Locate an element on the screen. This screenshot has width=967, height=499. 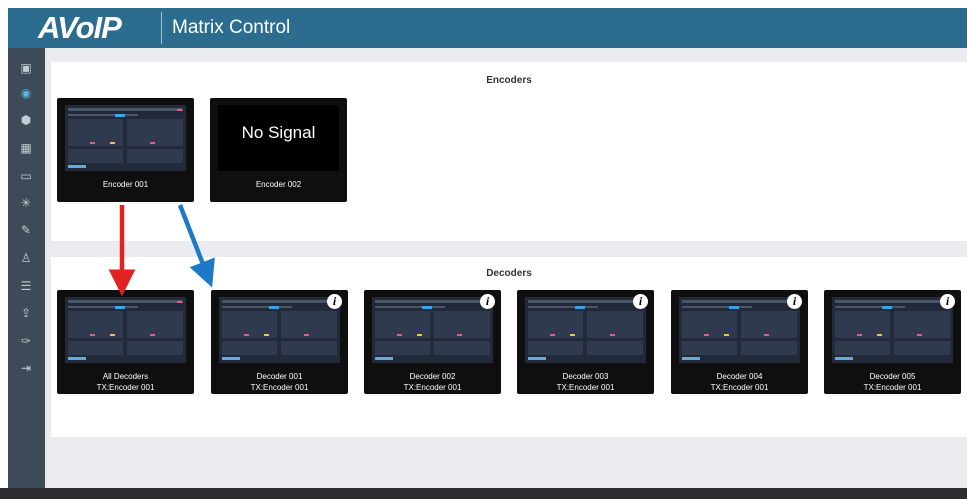
taskbar-strip is located at coordinates (483, 493).